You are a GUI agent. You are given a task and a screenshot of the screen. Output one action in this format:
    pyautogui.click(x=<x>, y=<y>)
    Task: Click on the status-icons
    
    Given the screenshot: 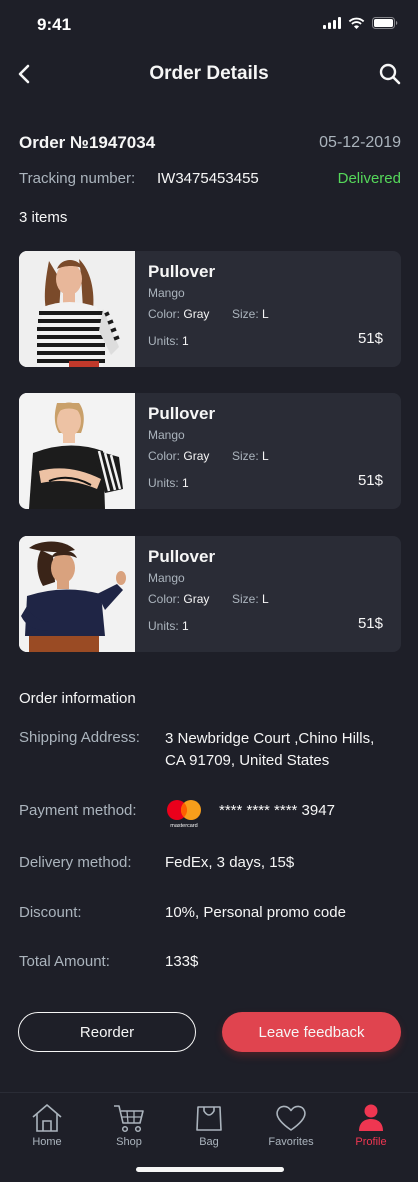 What is the action you would take?
    pyautogui.click(x=360, y=23)
    